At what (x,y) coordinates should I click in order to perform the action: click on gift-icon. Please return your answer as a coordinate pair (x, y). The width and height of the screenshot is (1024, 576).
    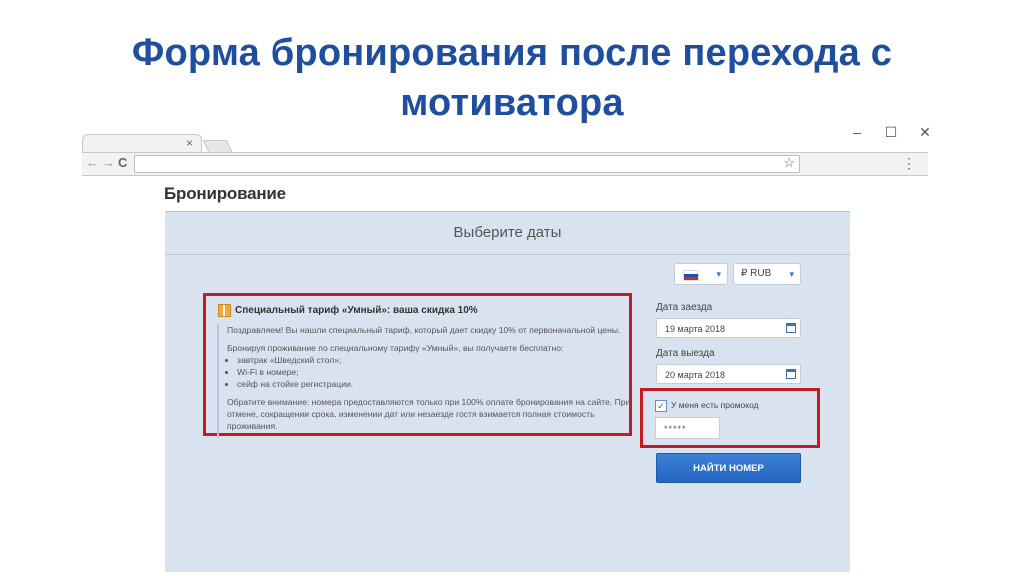
    Looking at the image, I should click on (224, 310).